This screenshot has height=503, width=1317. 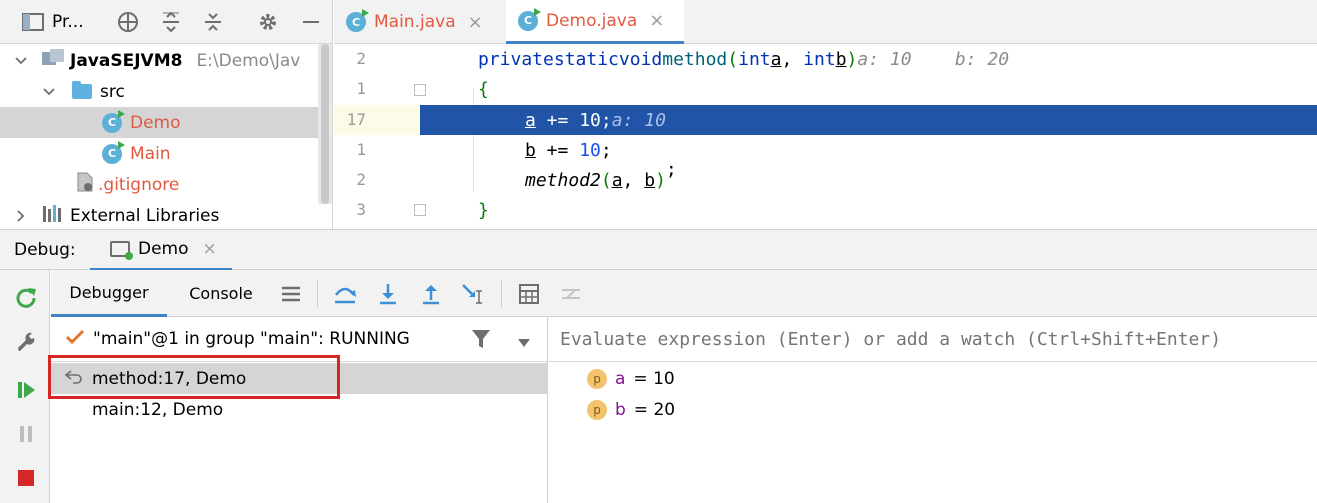 I want to click on line-gutter: 2 1 17 1 2 3, so click(x=380, y=136).